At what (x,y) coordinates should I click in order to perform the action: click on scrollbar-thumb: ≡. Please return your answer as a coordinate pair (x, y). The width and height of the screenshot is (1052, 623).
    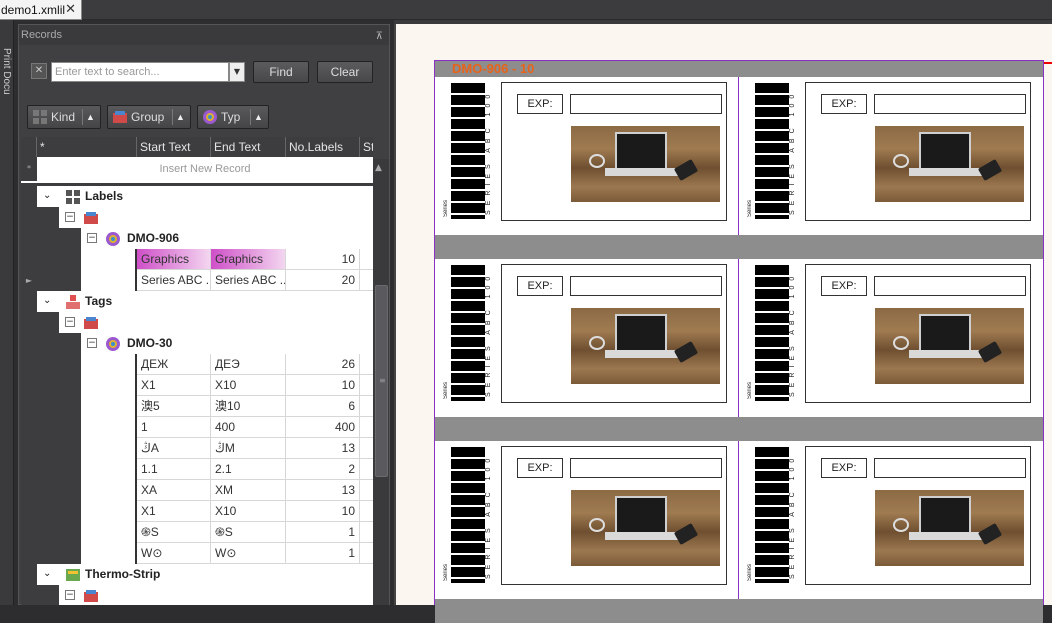
    Looking at the image, I should click on (381, 381).